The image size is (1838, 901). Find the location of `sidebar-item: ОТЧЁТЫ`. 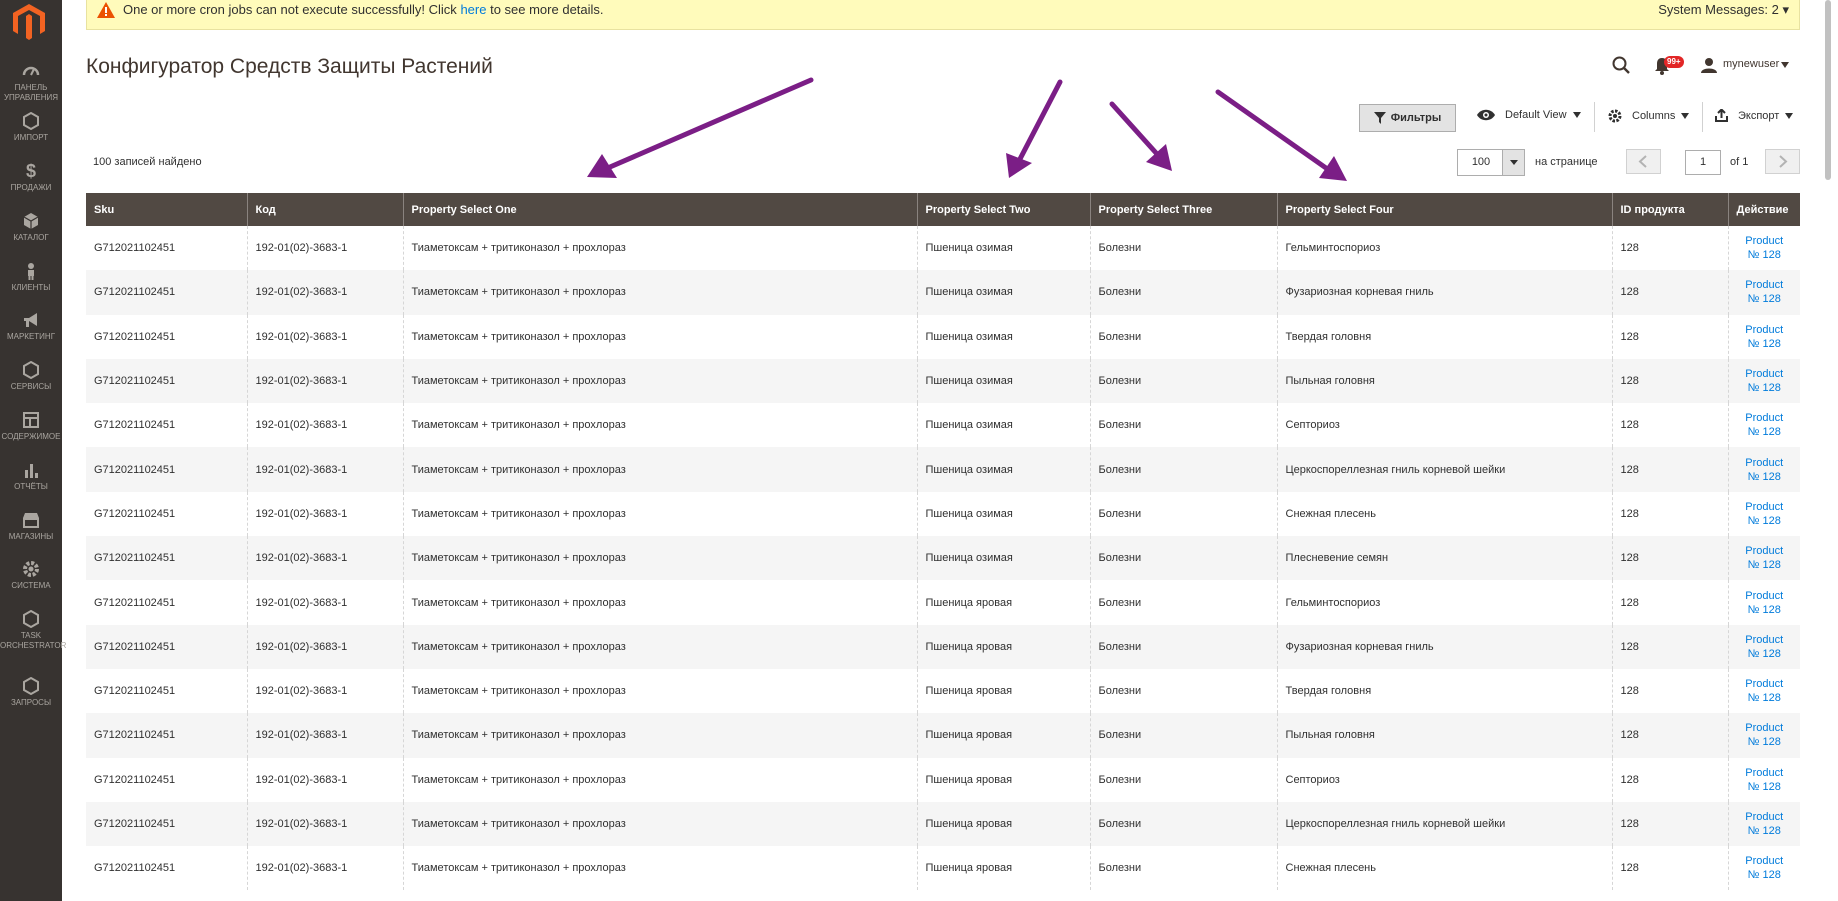

sidebar-item: ОТЧЁТЫ is located at coordinates (31, 476).